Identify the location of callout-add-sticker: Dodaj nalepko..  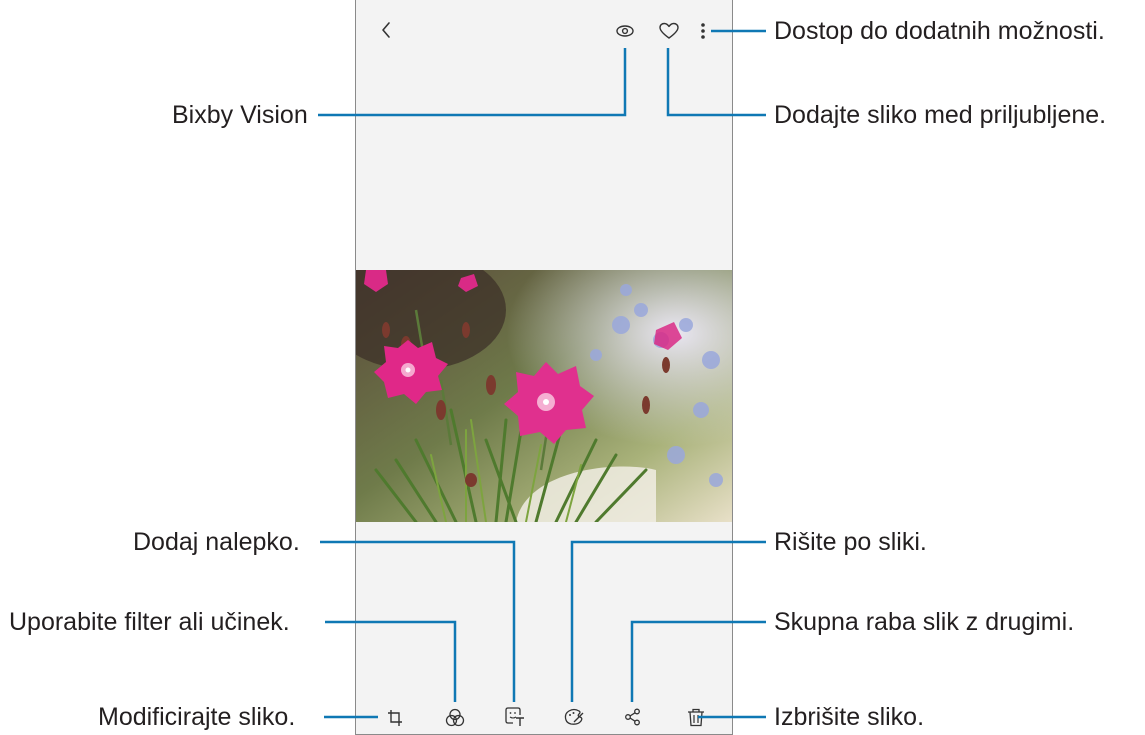
(216, 542).